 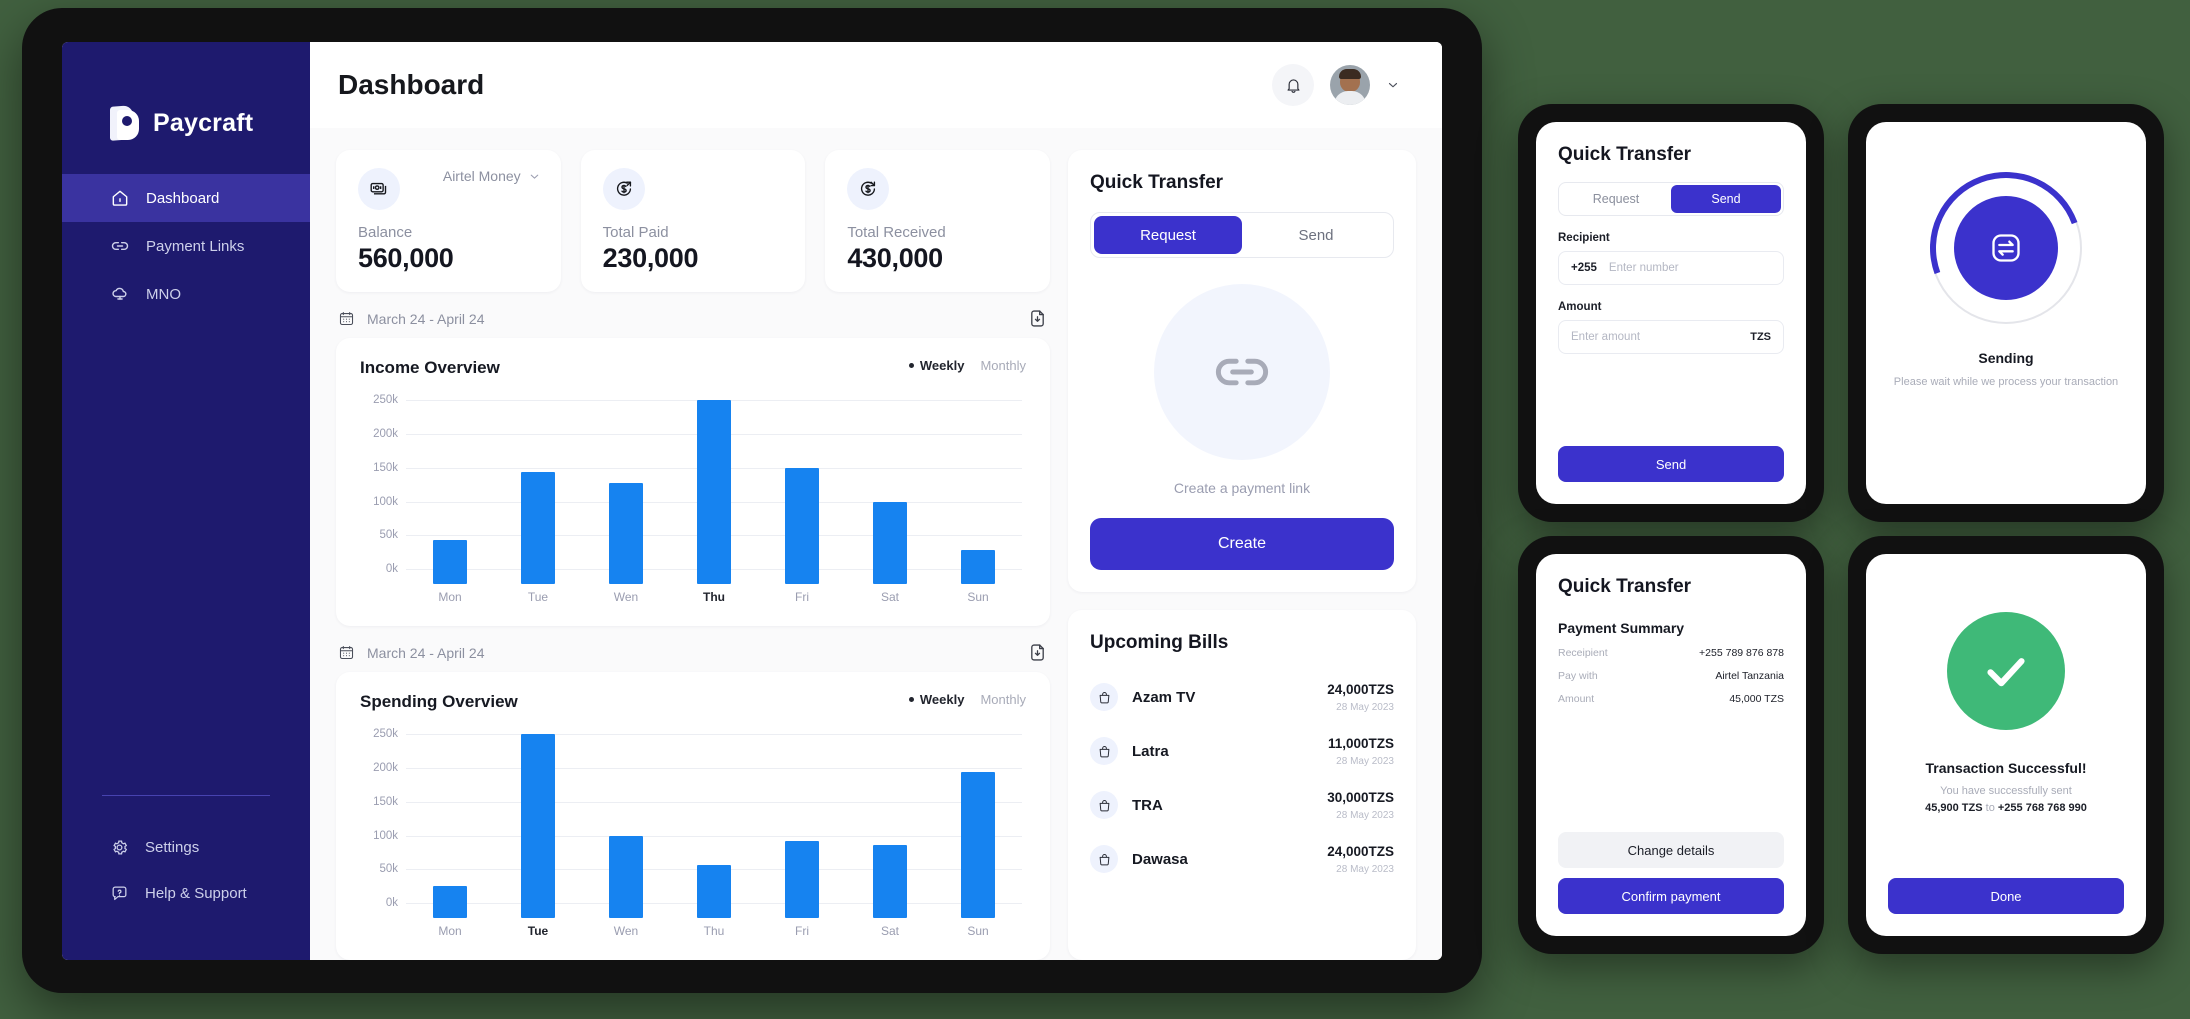 I want to click on sidebar-item-mno: MNO, so click(x=186, y=294).